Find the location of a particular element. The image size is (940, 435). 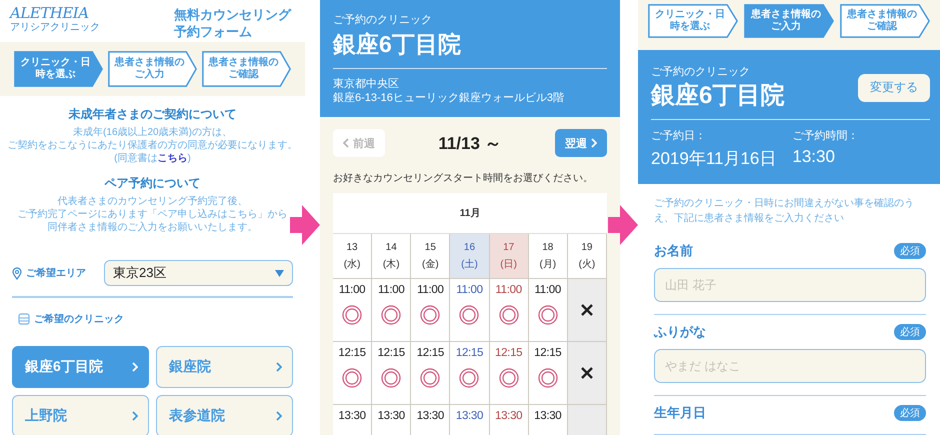

consent-link: こちら is located at coordinates (173, 158).